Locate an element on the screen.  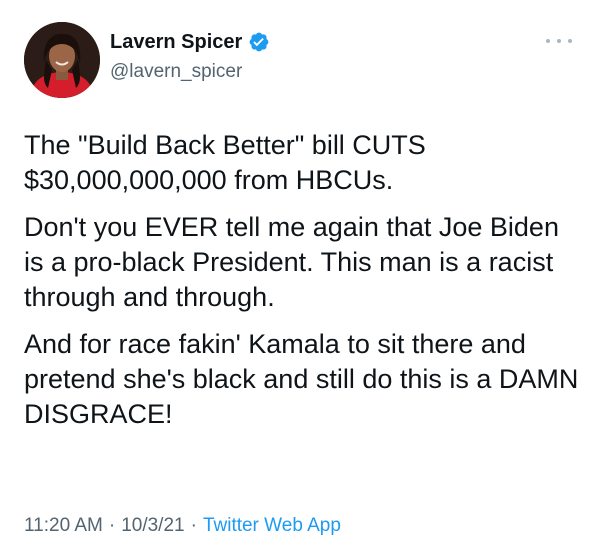
tweet-meta: 11:20 AM · 10/3/21 · Twitter Web App is located at coordinates (182, 526).